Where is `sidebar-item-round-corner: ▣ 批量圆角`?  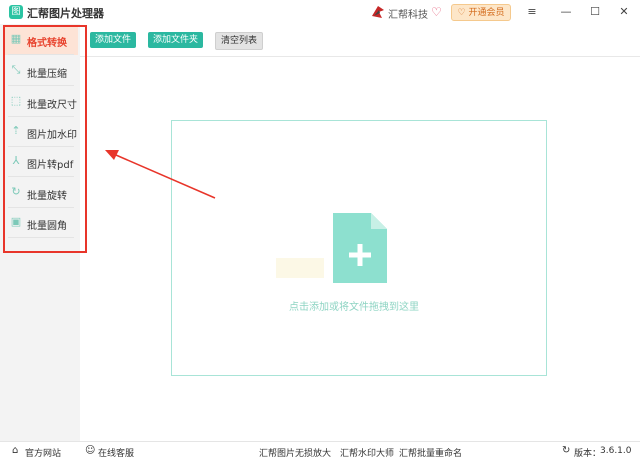 sidebar-item-round-corner: ▣ 批量圆角 is located at coordinates (41, 223).